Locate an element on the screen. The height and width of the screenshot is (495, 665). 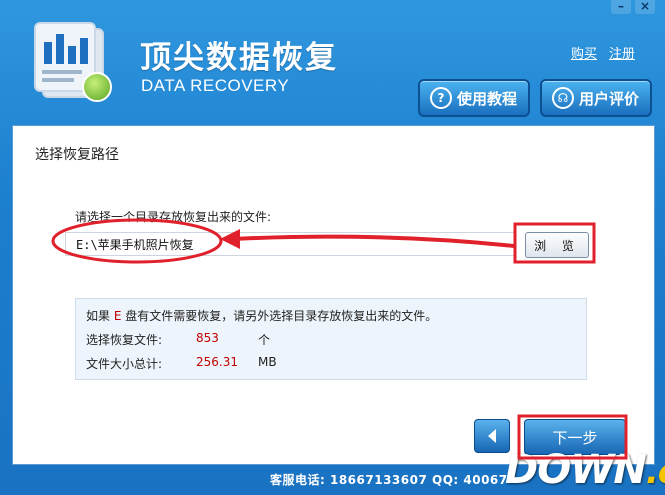
watermark-logo: DOWN.cc is located at coordinates (585, 470).